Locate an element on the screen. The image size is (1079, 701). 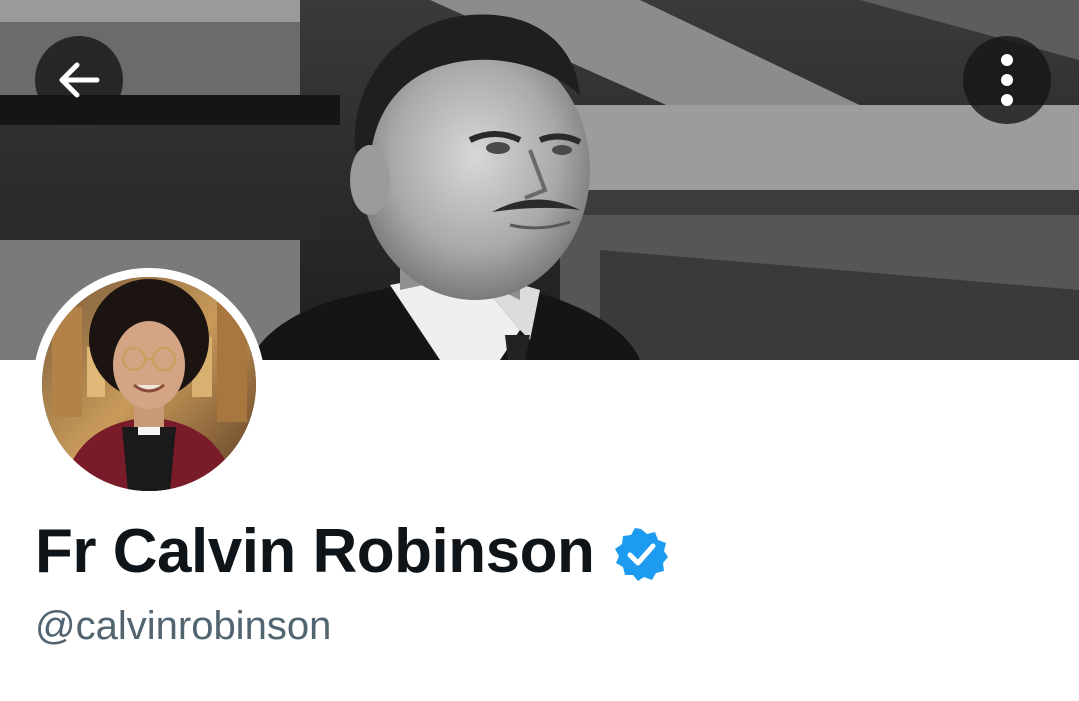
display-name: Fr Calvin Robinson is located at coordinates (315, 551).